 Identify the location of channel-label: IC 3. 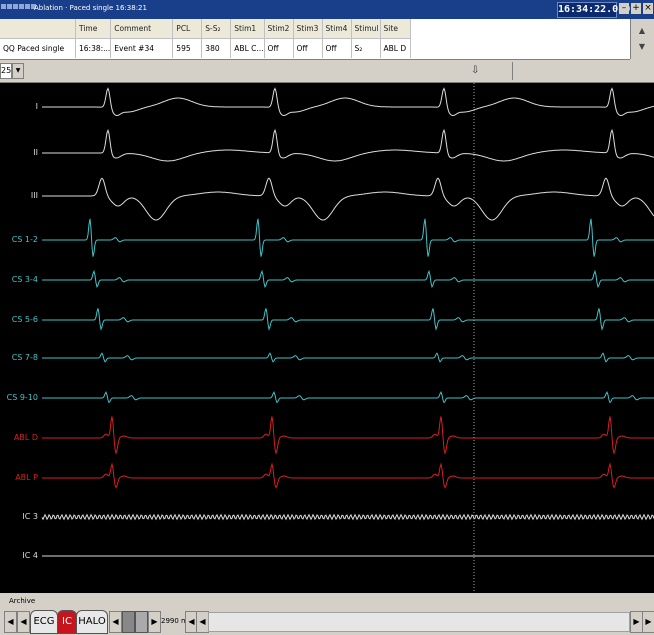
(30, 516).